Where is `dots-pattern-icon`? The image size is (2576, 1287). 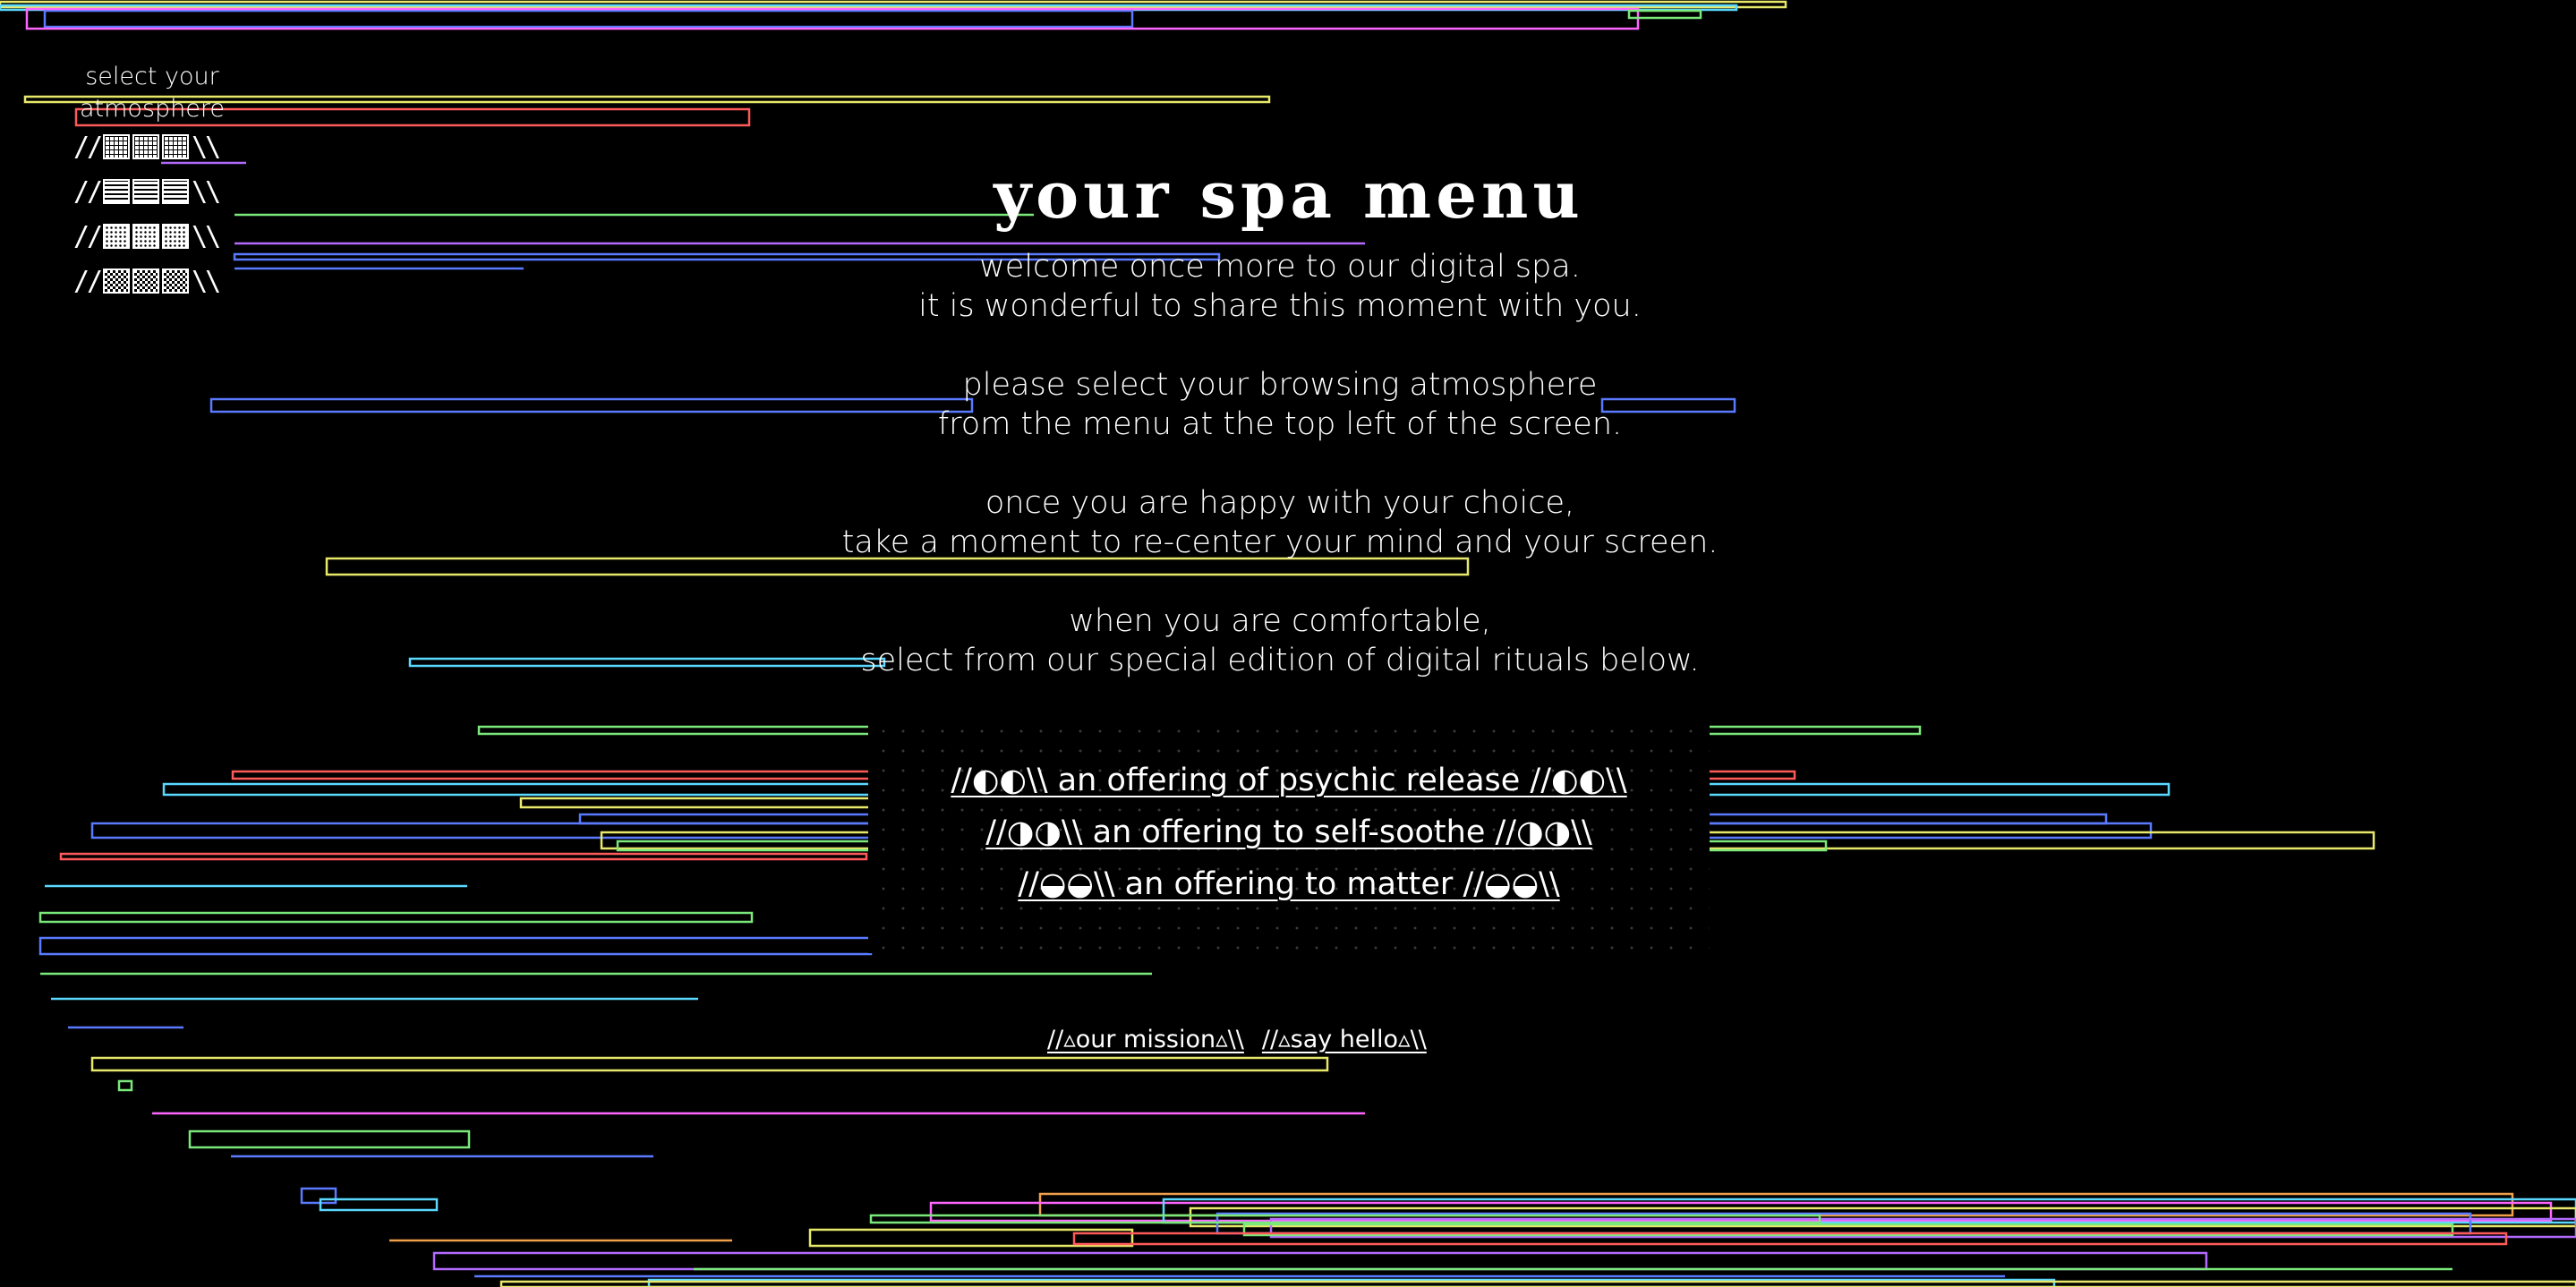 dots-pattern-icon is located at coordinates (146, 236).